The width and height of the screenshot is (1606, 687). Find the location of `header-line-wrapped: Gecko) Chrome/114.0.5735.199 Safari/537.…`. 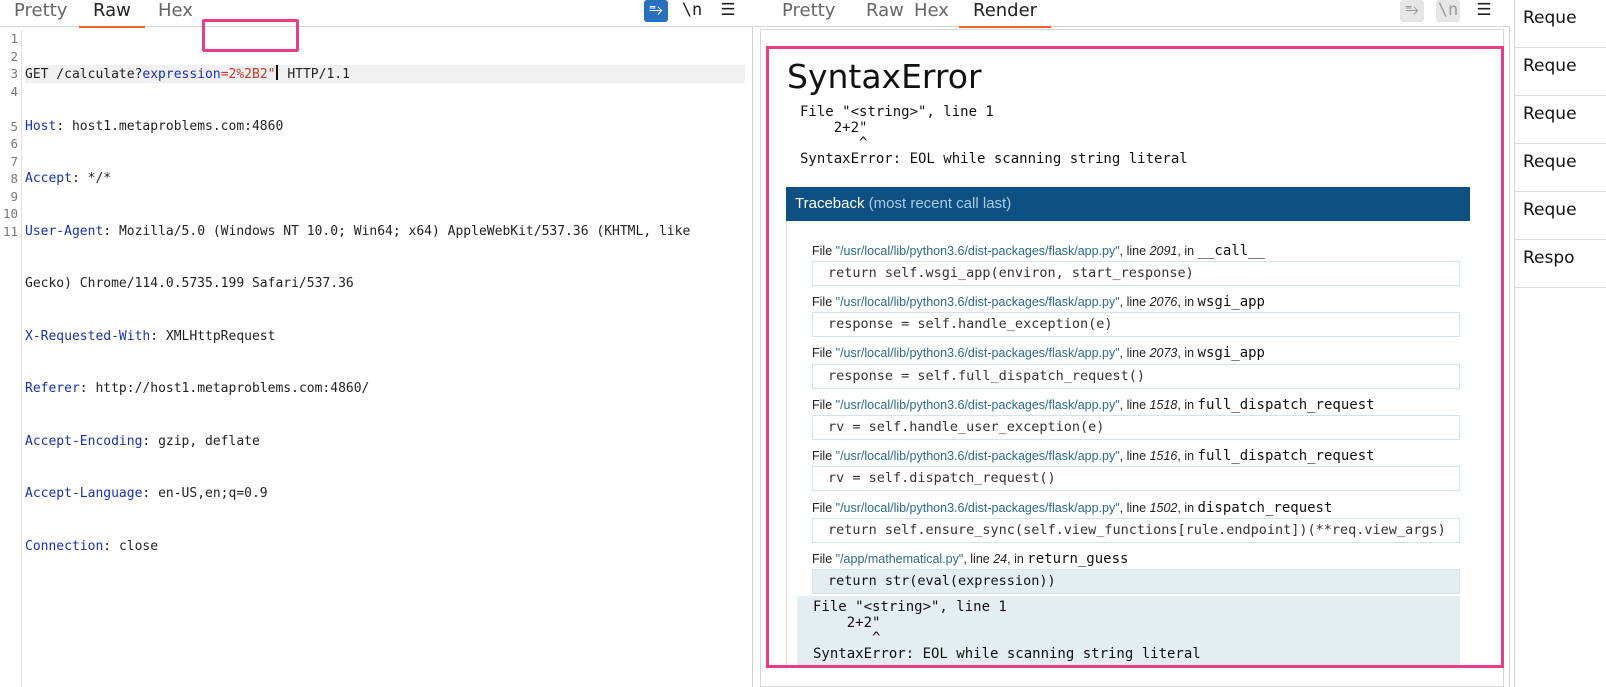

header-line-wrapped: Gecko) Chrome/114.0.5735.199 Safari/537.… is located at coordinates (385, 284).